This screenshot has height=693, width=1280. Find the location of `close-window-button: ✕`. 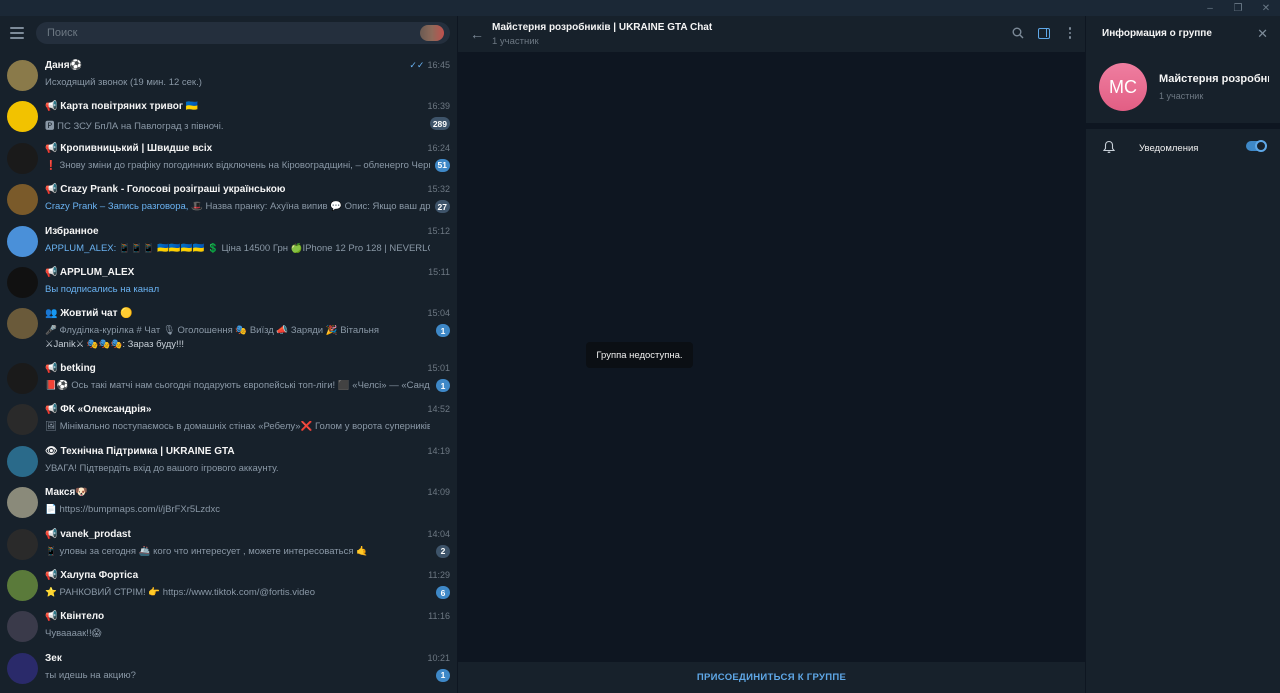

close-window-button: ✕ is located at coordinates (1266, 8).